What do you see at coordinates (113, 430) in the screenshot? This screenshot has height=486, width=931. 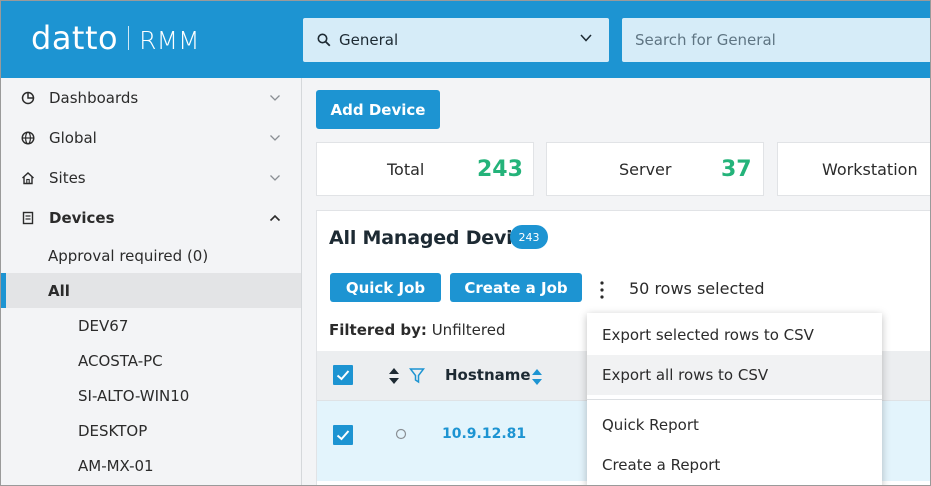 I see `device-name: DESKTOP` at bounding box center [113, 430].